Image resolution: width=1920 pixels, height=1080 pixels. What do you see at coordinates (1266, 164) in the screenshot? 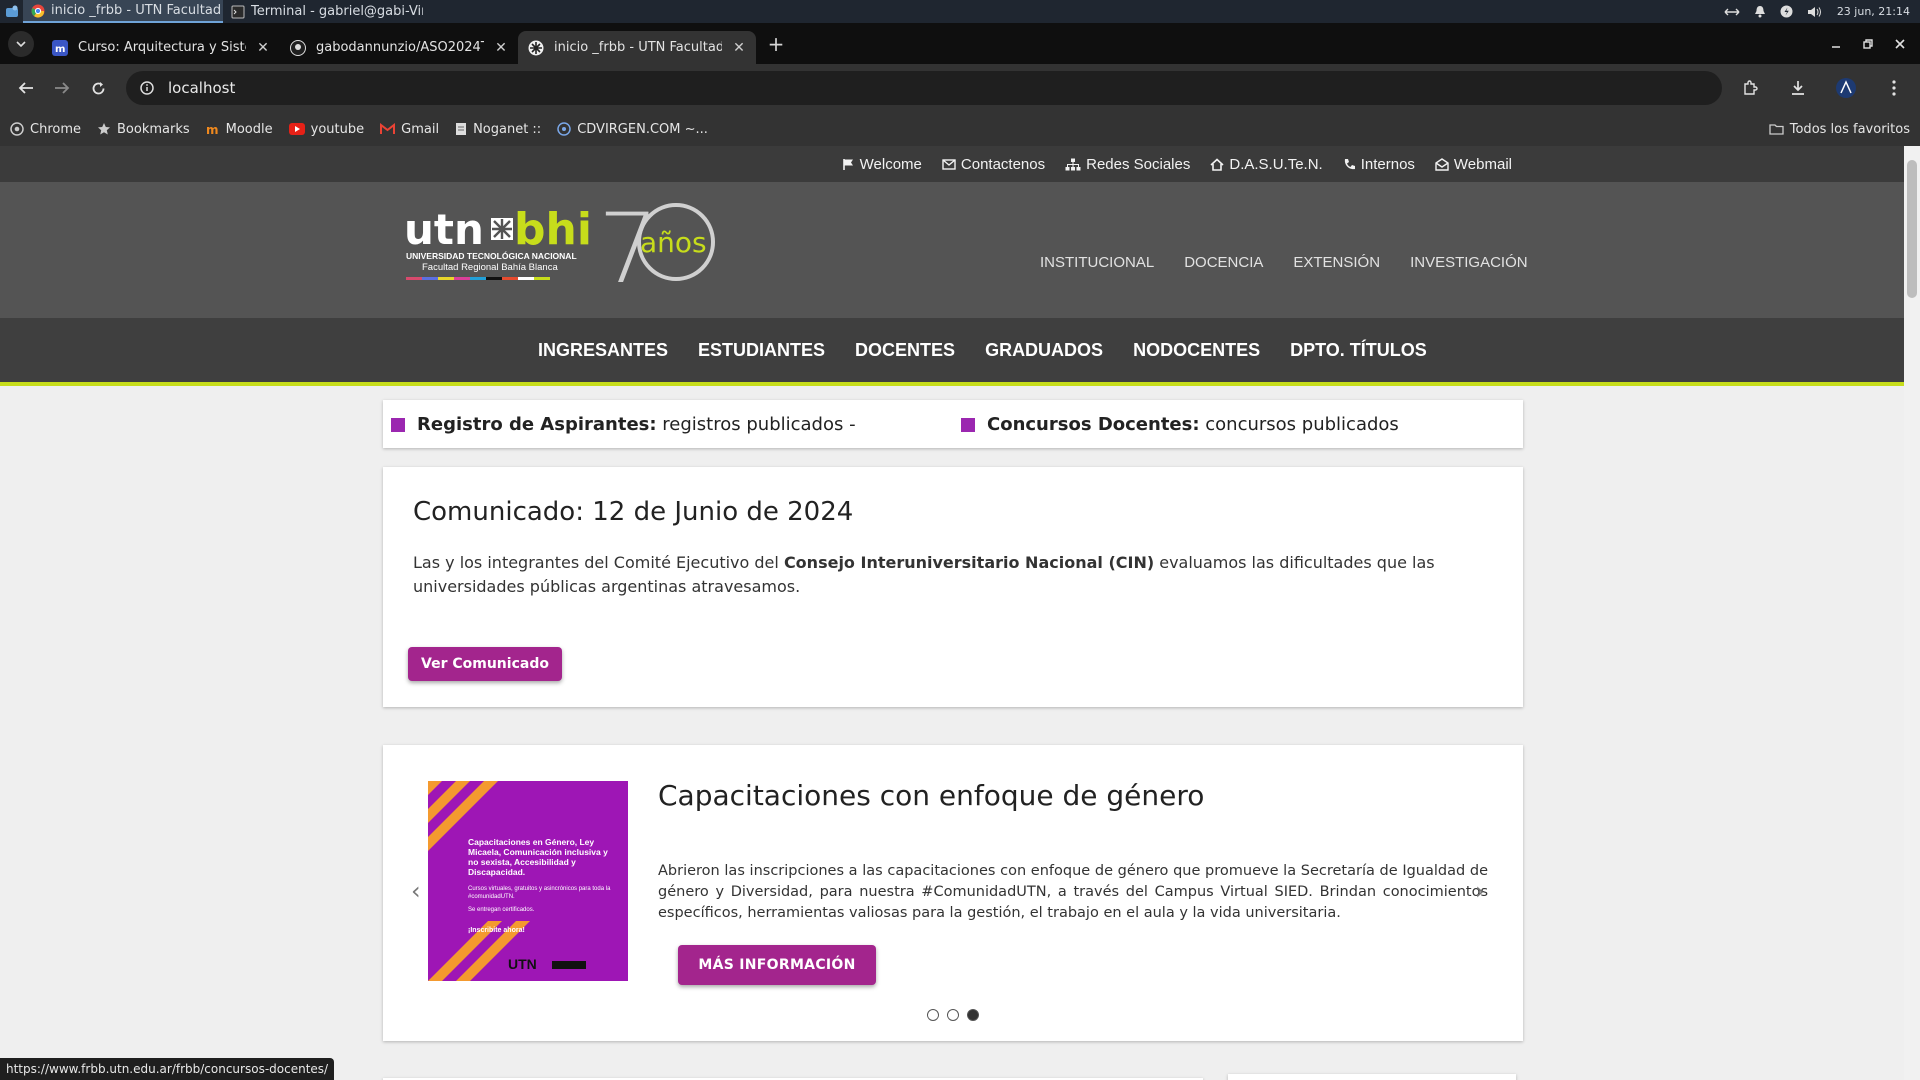
I see `top-link-dasuten: D.A.S.U.Te.N.` at bounding box center [1266, 164].